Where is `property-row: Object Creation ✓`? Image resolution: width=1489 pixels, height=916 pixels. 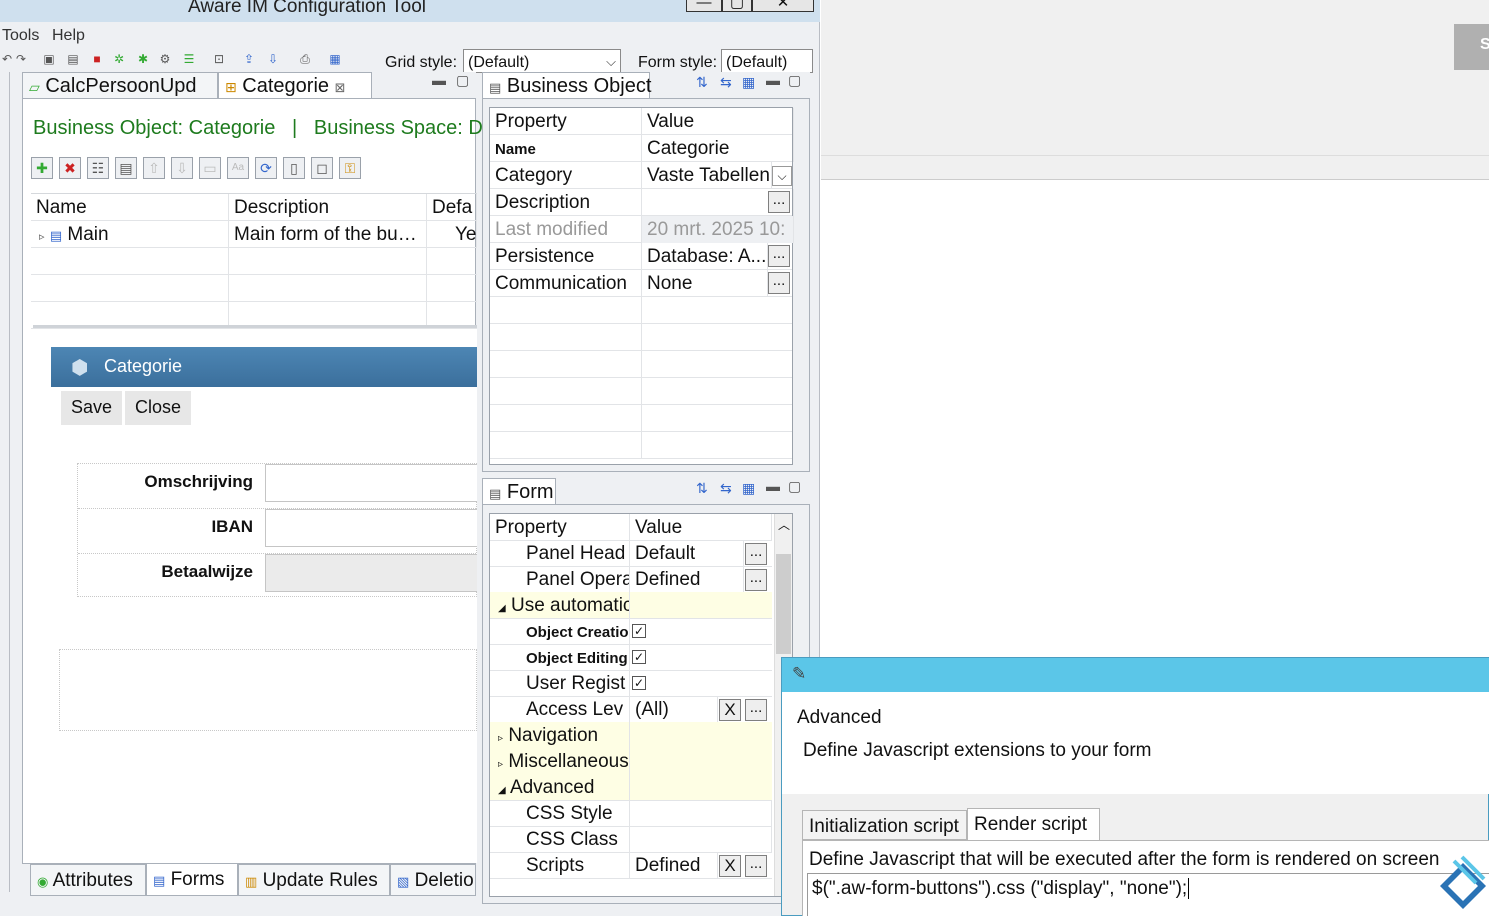 property-row: Object Creation ✓ is located at coordinates (631, 631).